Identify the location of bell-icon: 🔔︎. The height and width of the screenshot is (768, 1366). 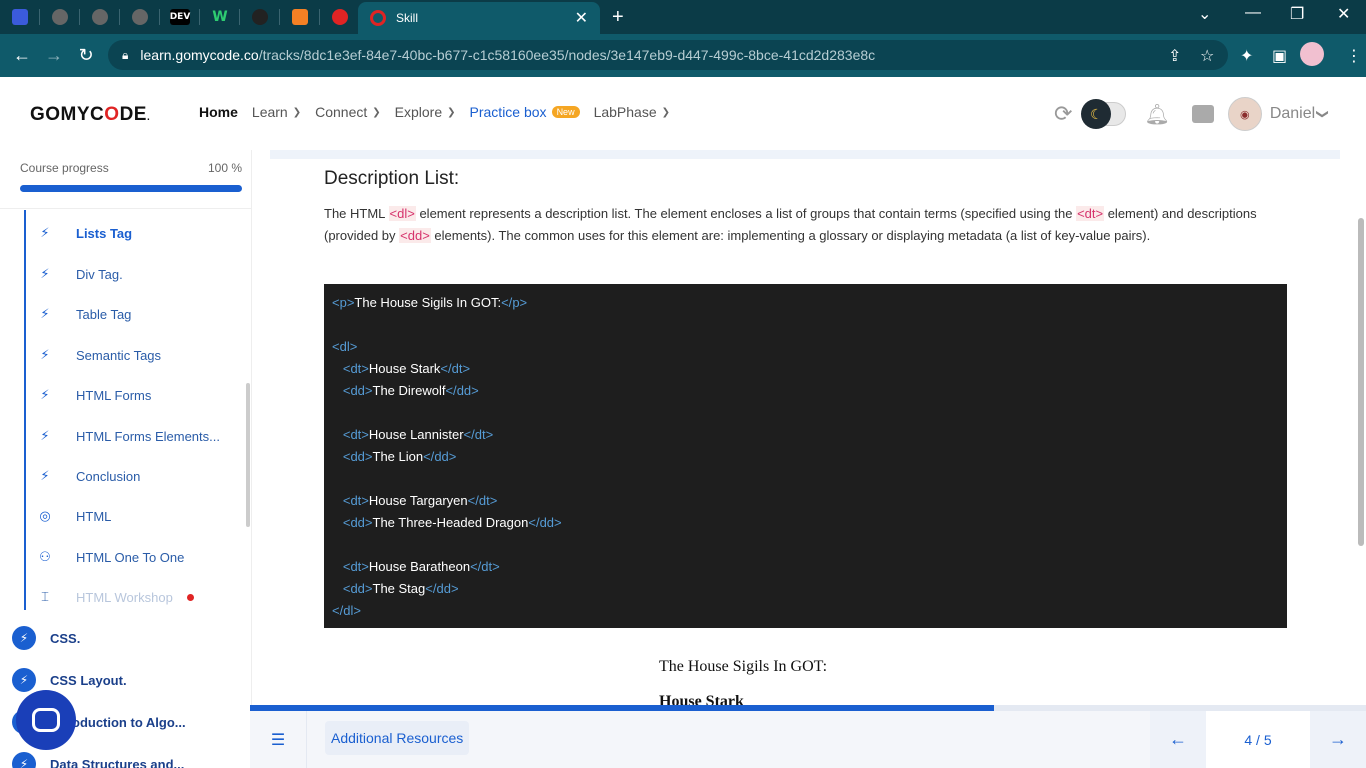
(1156, 114).